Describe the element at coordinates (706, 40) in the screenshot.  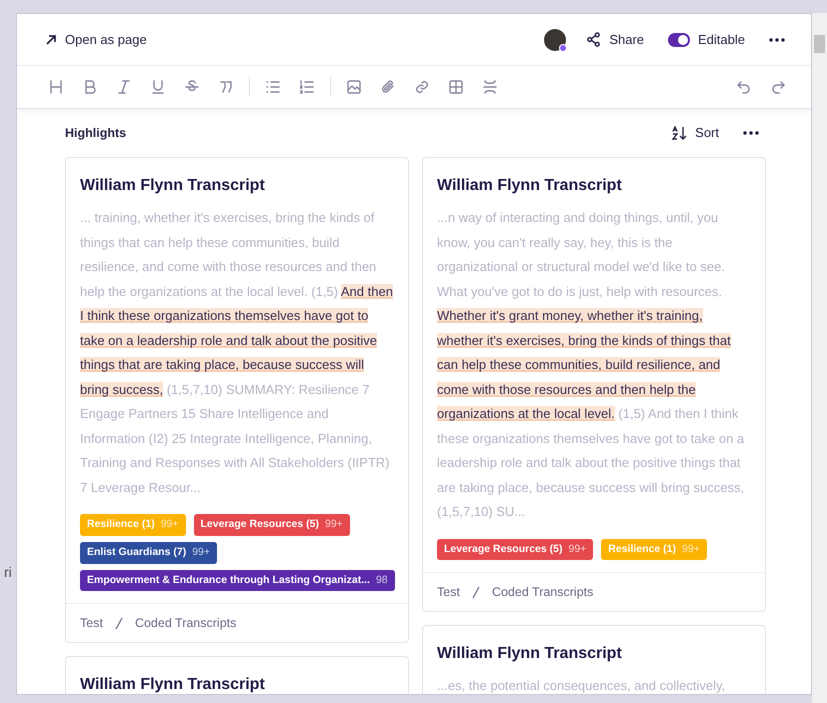
I see `editable-toggle: Editable` at that location.